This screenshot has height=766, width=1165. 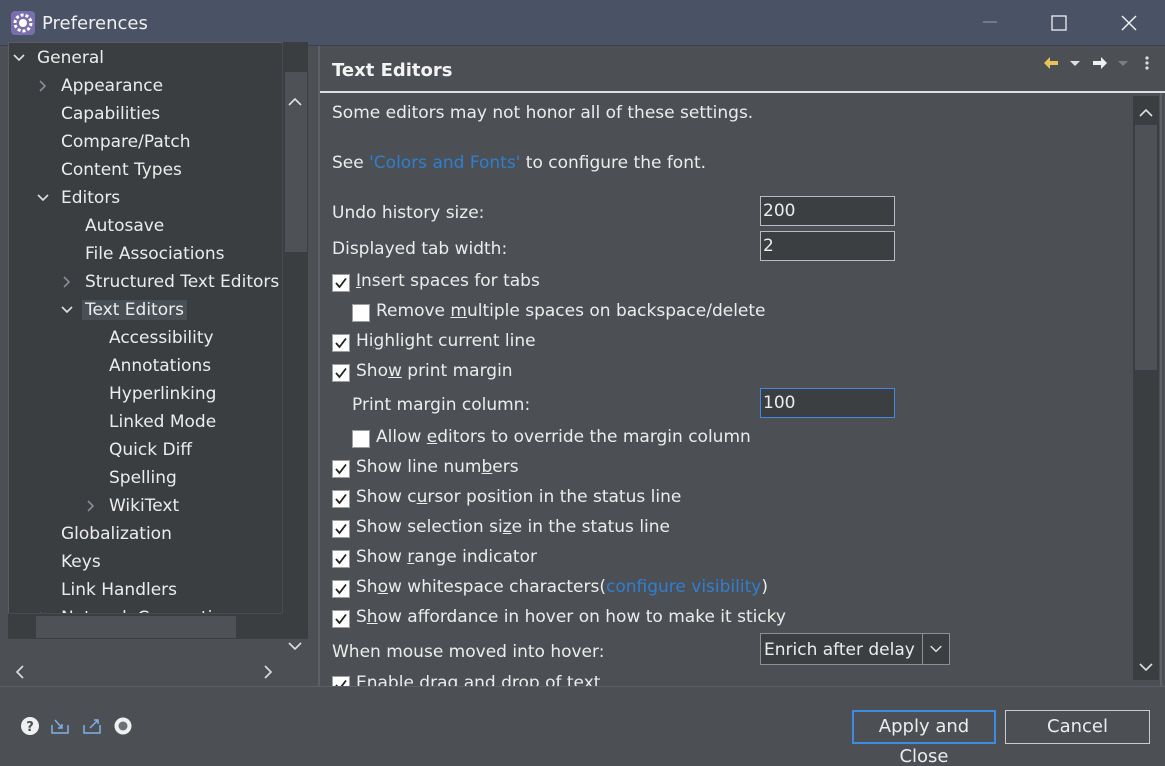 I want to click on tree-item-keys: Keys, so click(x=81, y=562).